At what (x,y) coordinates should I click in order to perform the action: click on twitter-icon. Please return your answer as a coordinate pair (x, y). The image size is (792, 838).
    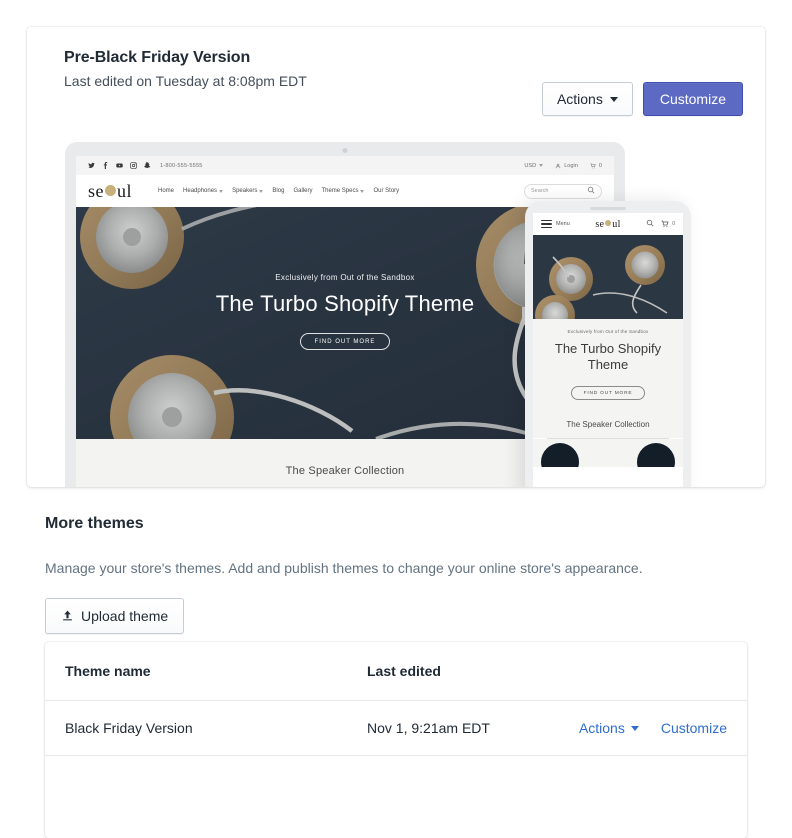
    Looking at the image, I should click on (91, 165).